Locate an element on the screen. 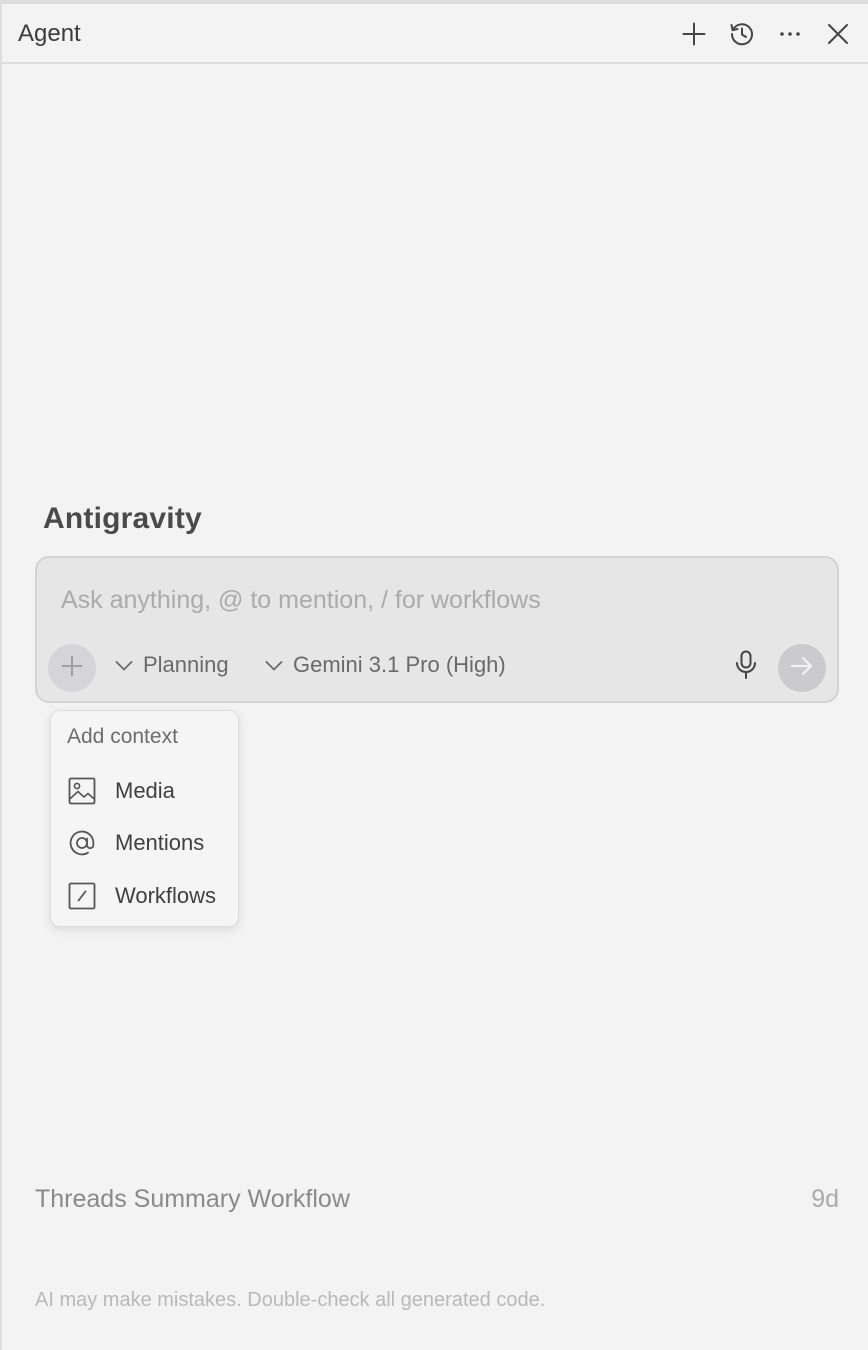  close-icon is located at coordinates (838, 34).